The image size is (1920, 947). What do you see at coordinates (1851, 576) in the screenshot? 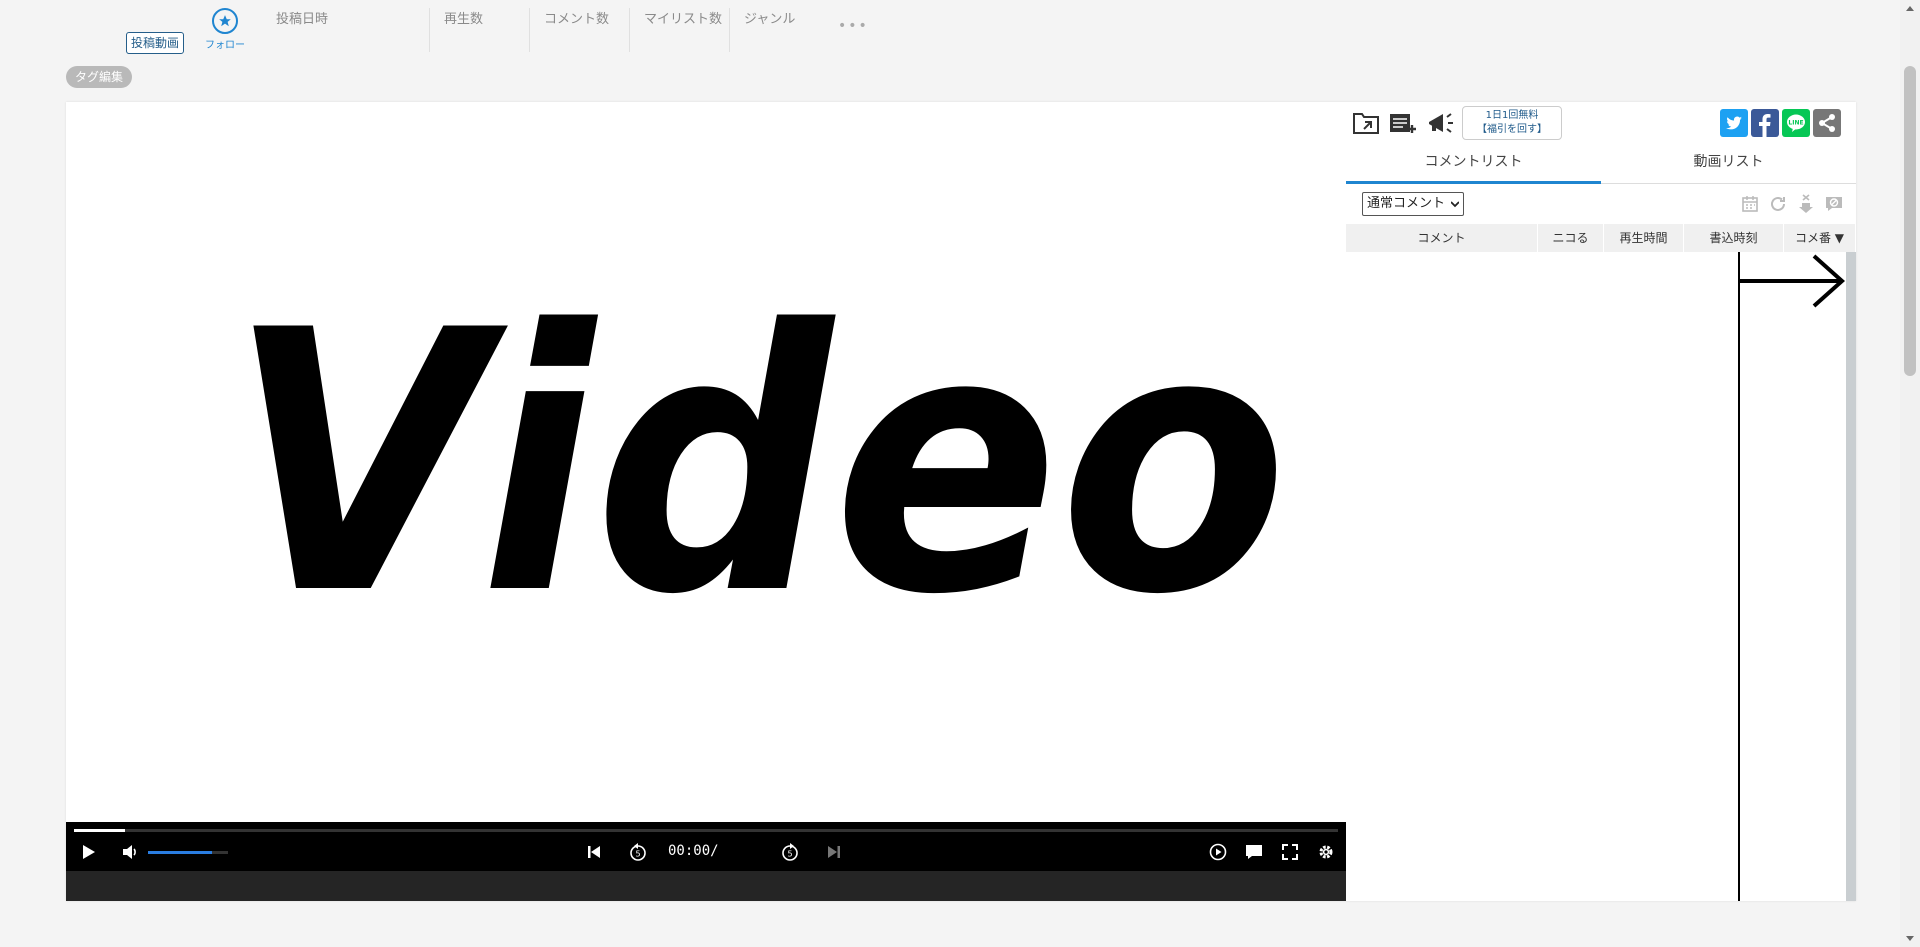
I see `comment-list-scrollbar` at bounding box center [1851, 576].